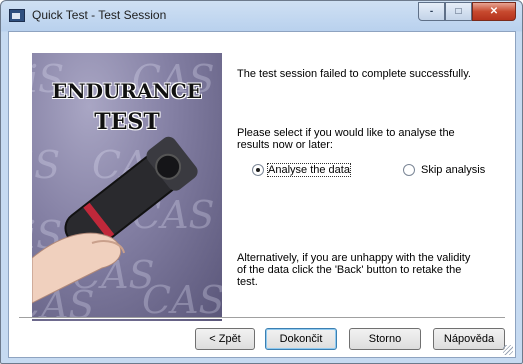 The width and height of the screenshot is (523, 364). I want to click on close-icon: ✕, so click(494, 11).